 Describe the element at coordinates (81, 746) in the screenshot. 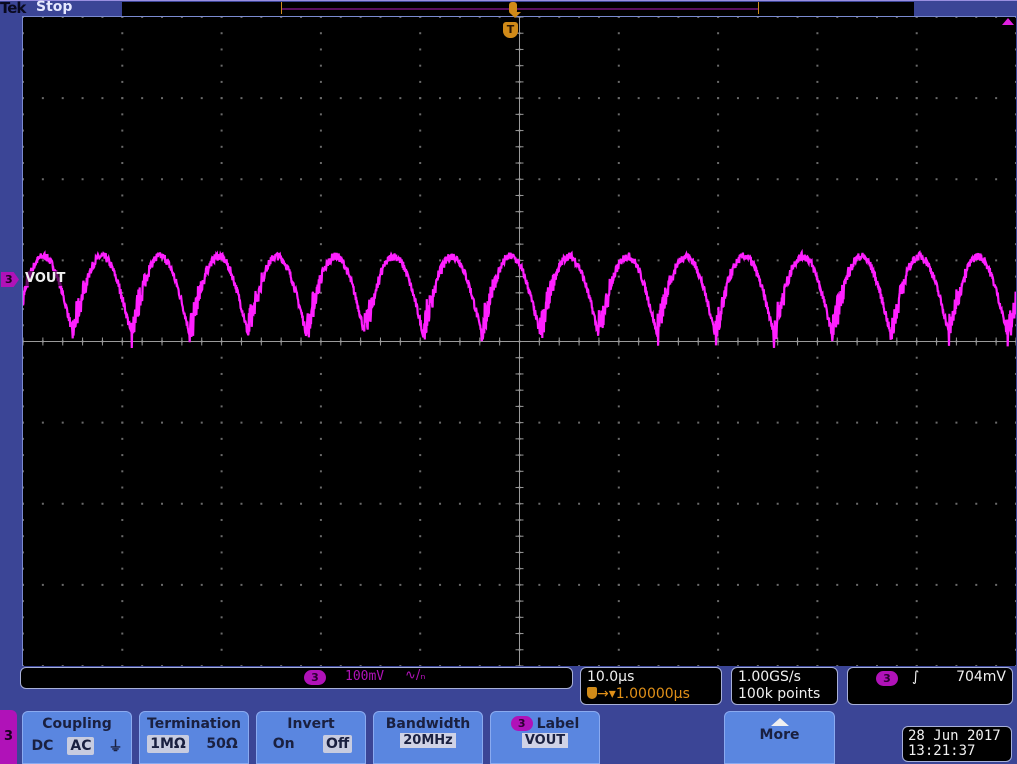

I see `coupling-ac-option: AC` at that location.